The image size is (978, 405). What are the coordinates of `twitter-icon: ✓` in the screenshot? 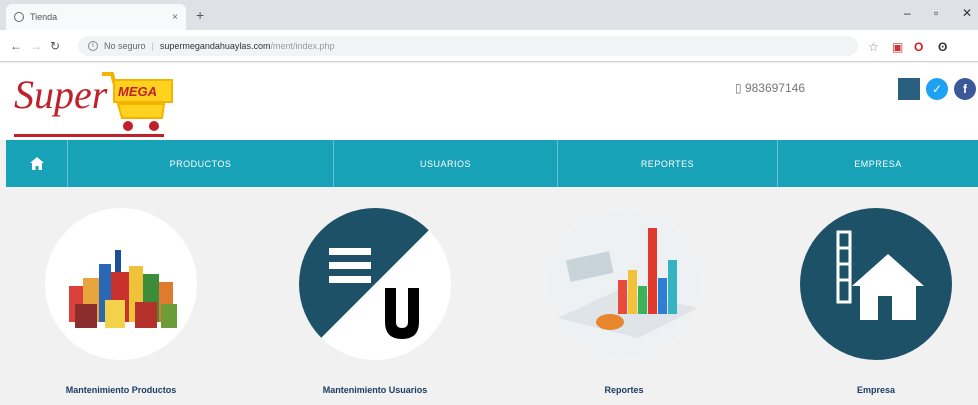 It's located at (937, 89).